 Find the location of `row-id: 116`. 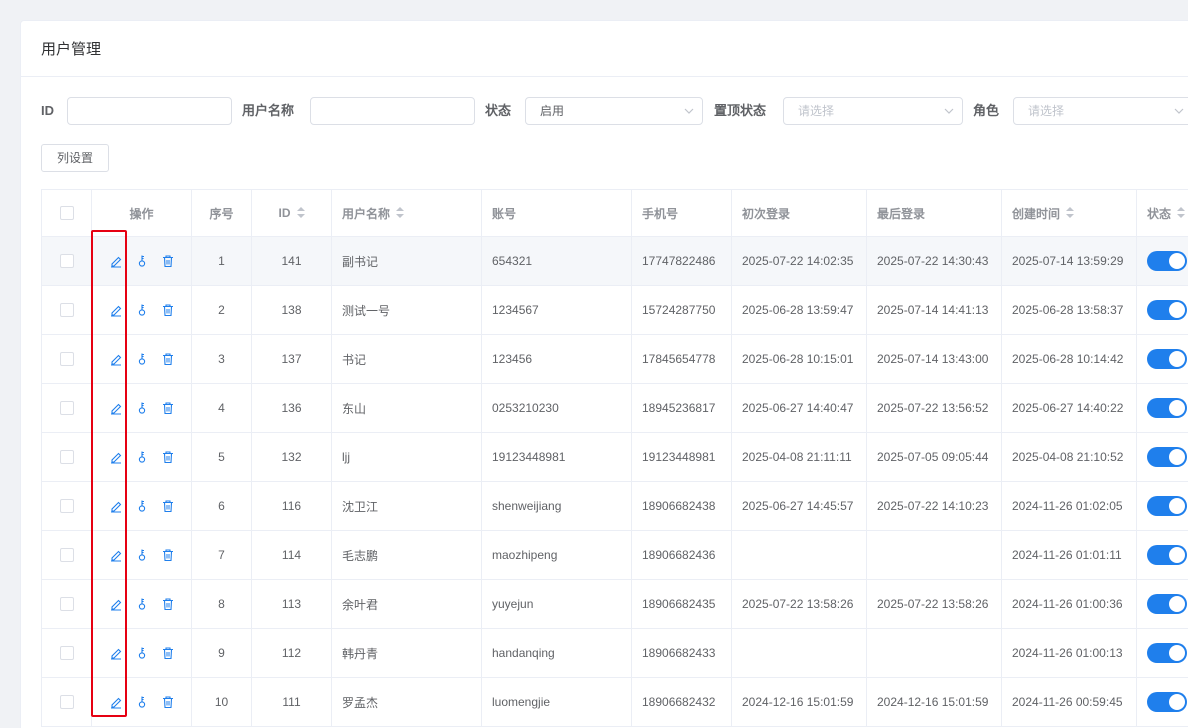

row-id: 116 is located at coordinates (292, 506).